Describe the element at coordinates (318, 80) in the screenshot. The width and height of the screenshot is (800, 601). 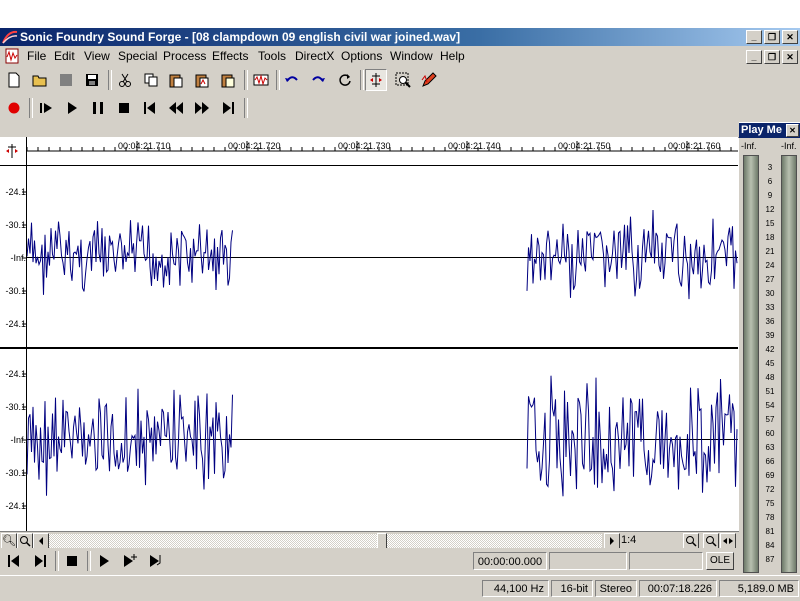
I see `redo-button` at that location.